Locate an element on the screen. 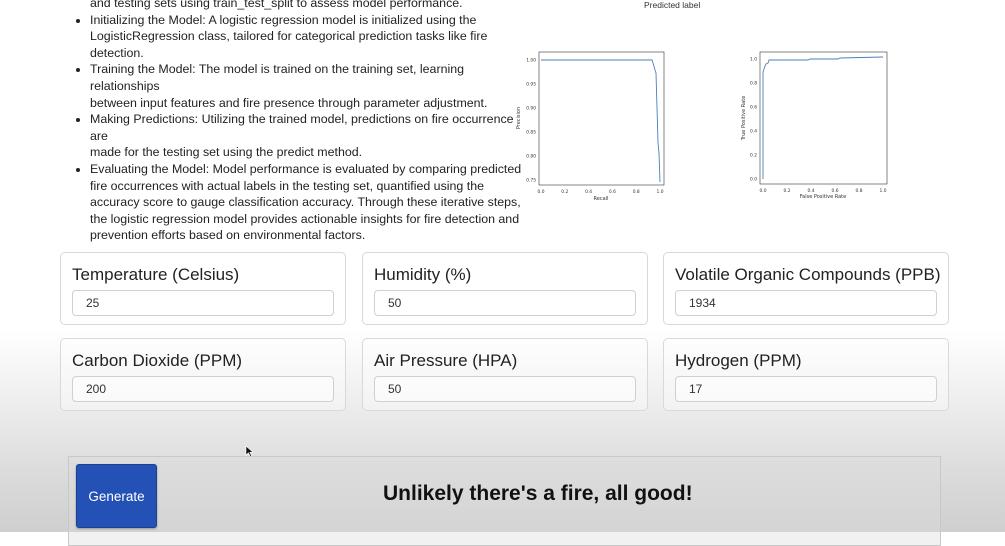 The height and width of the screenshot is (546, 1005). pr-plot-frame is located at coordinates (601, 118).